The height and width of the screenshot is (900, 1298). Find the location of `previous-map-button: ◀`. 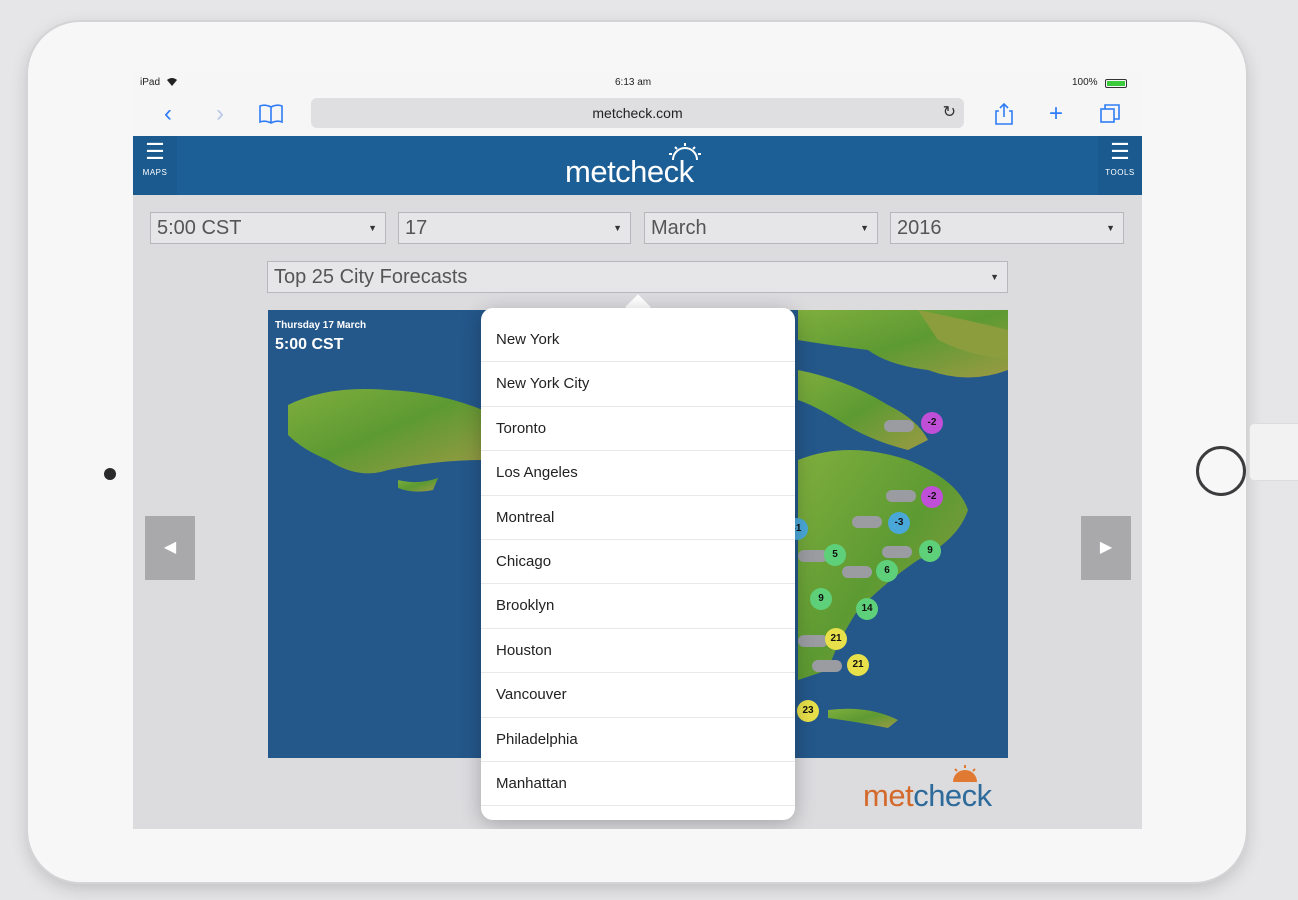

previous-map-button: ◀ is located at coordinates (170, 548).